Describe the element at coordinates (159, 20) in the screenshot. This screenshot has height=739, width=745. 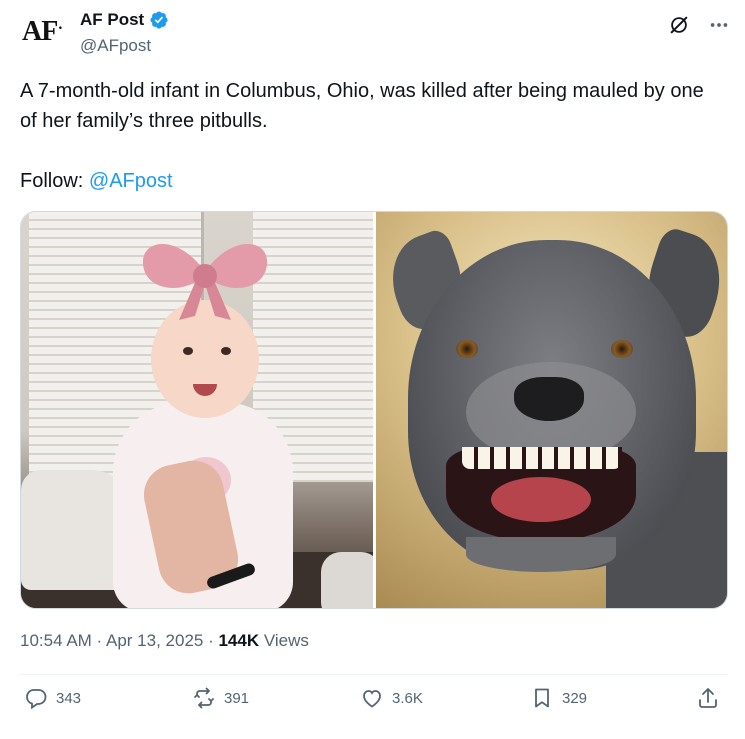
I see `verified-badge-icon` at that location.